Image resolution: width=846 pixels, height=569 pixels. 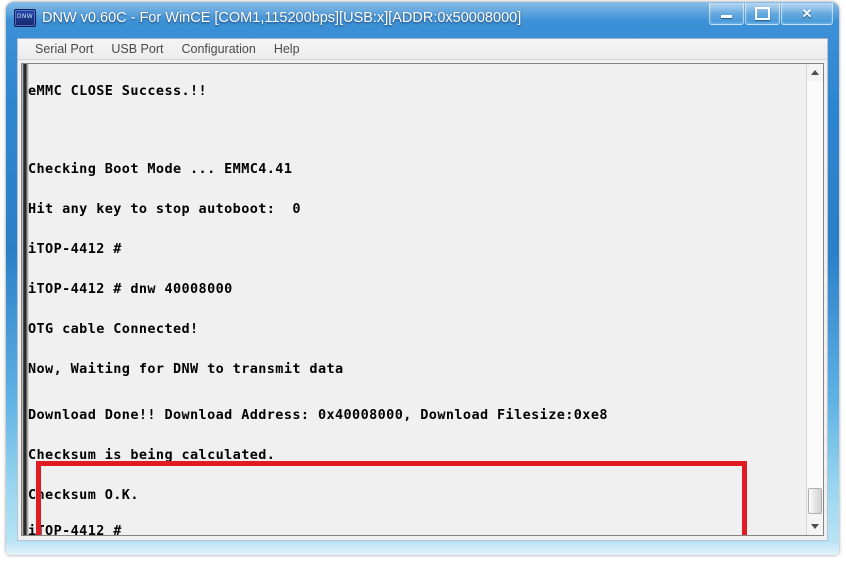 I want to click on terminal-line-checksum-calculating: Checksum is being calculated., so click(x=152, y=455).